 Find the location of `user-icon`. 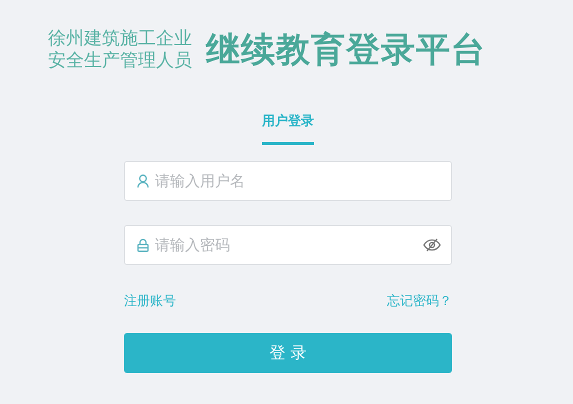

user-icon is located at coordinates (143, 181).